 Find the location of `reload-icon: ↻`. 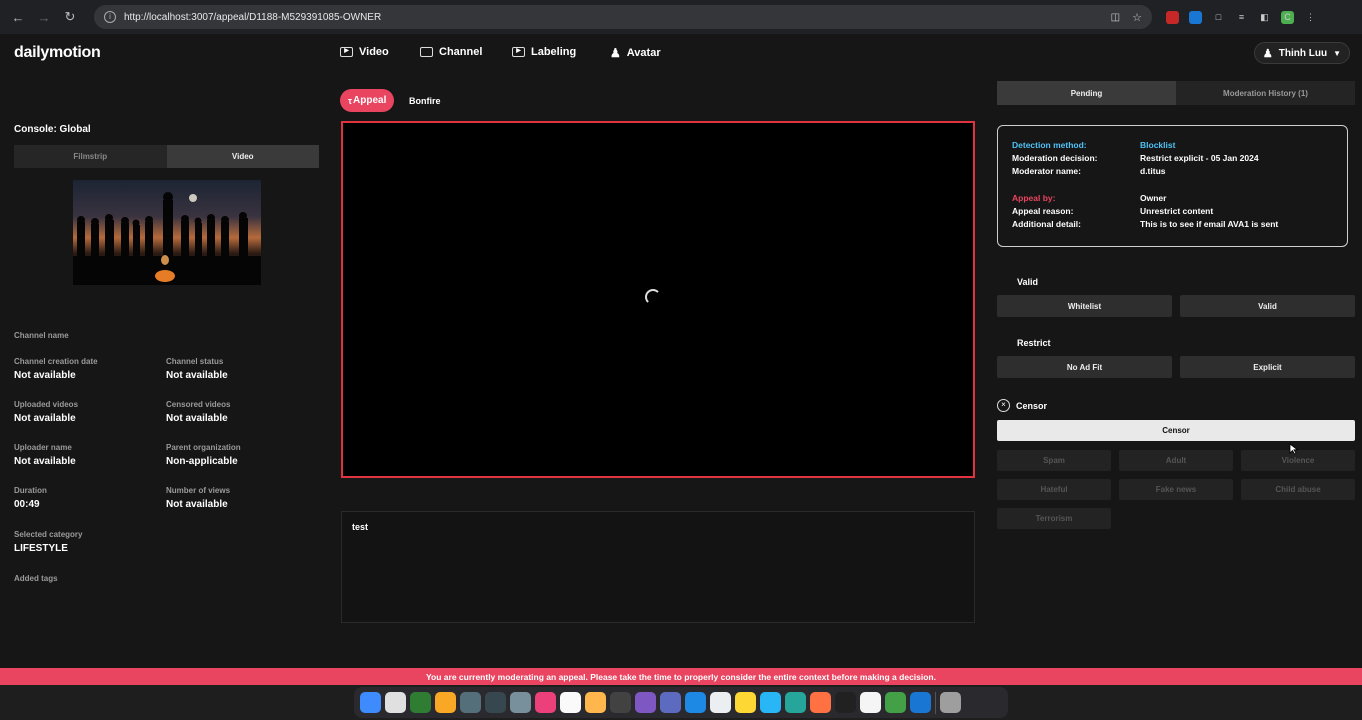

reload-icon: ↻ is located at coordinates (70, 17).